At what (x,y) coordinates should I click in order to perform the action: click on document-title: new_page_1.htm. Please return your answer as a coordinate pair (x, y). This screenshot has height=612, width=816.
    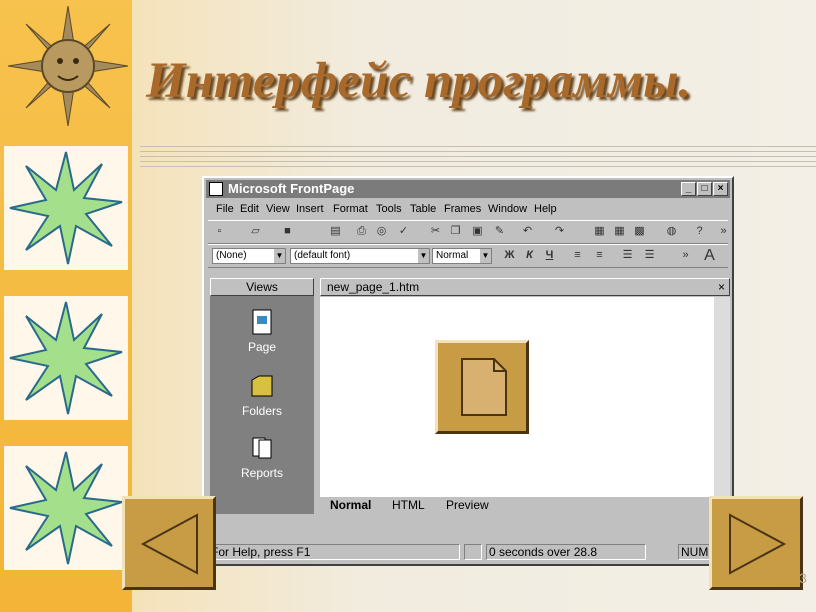
    Looking at the image, I should click on (373, 287).